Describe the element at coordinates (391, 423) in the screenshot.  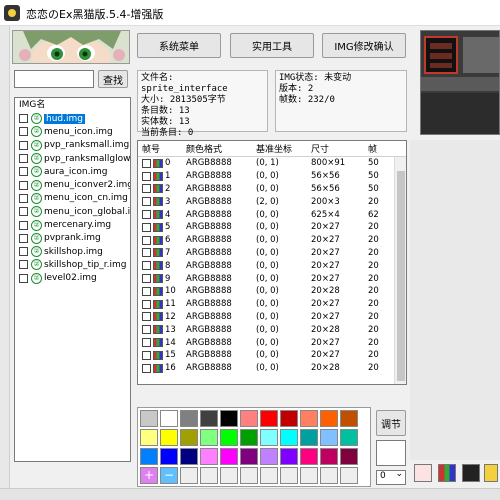
I see `adjust-button: 调节` at that location.